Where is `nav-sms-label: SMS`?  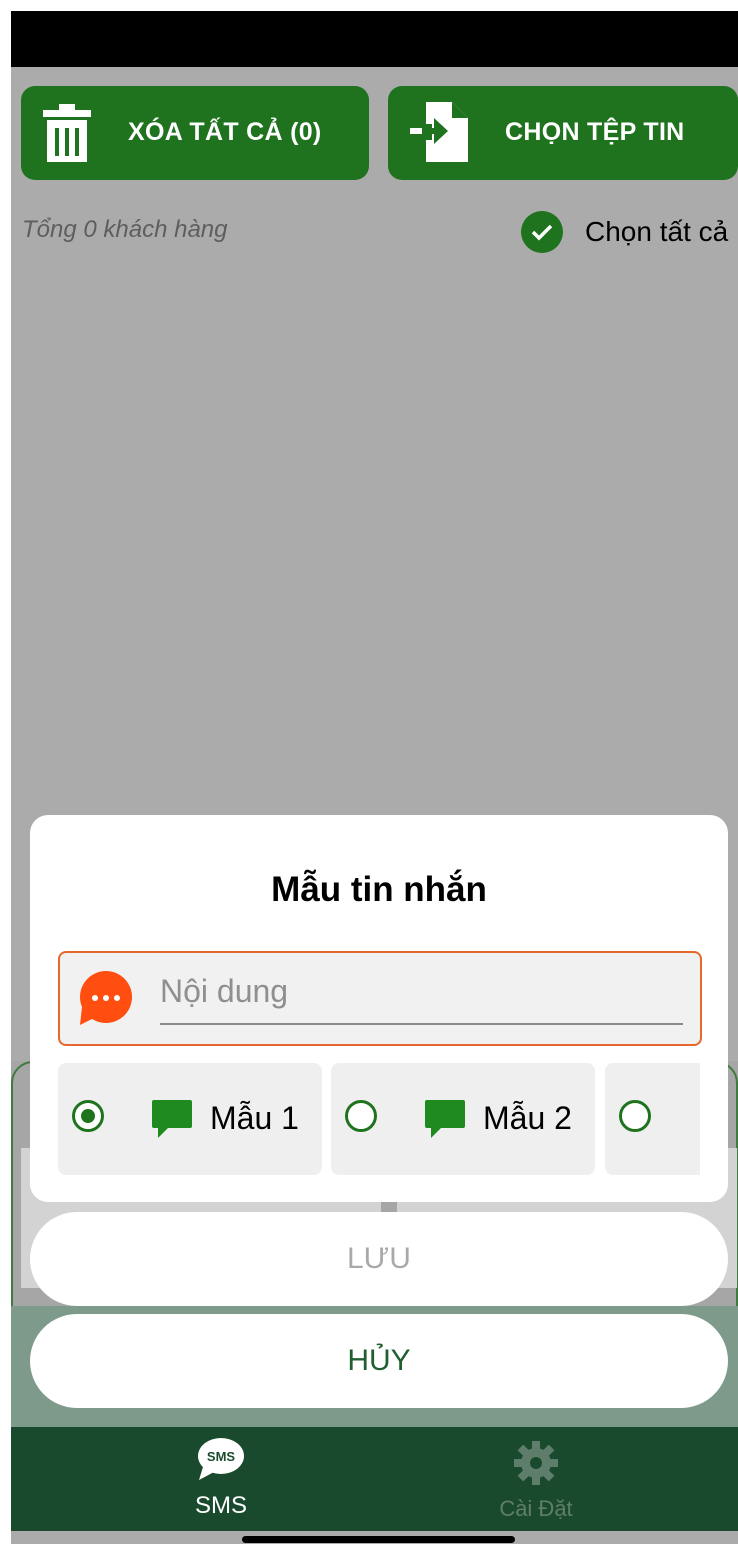 nav-sms-label: SMS is located at coordinates (220, 1505).